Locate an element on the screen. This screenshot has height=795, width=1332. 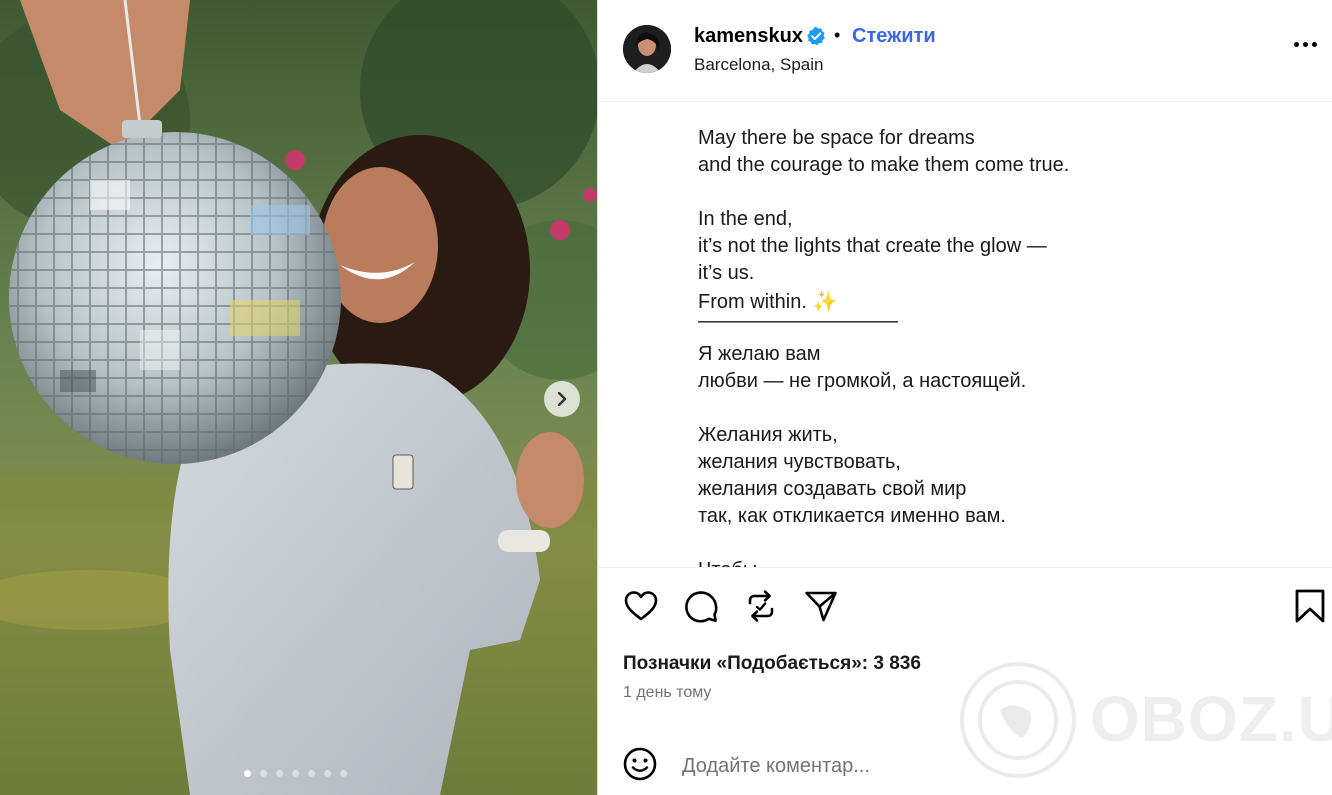
caption-line: In the end, is located at coordinates (745, 219).